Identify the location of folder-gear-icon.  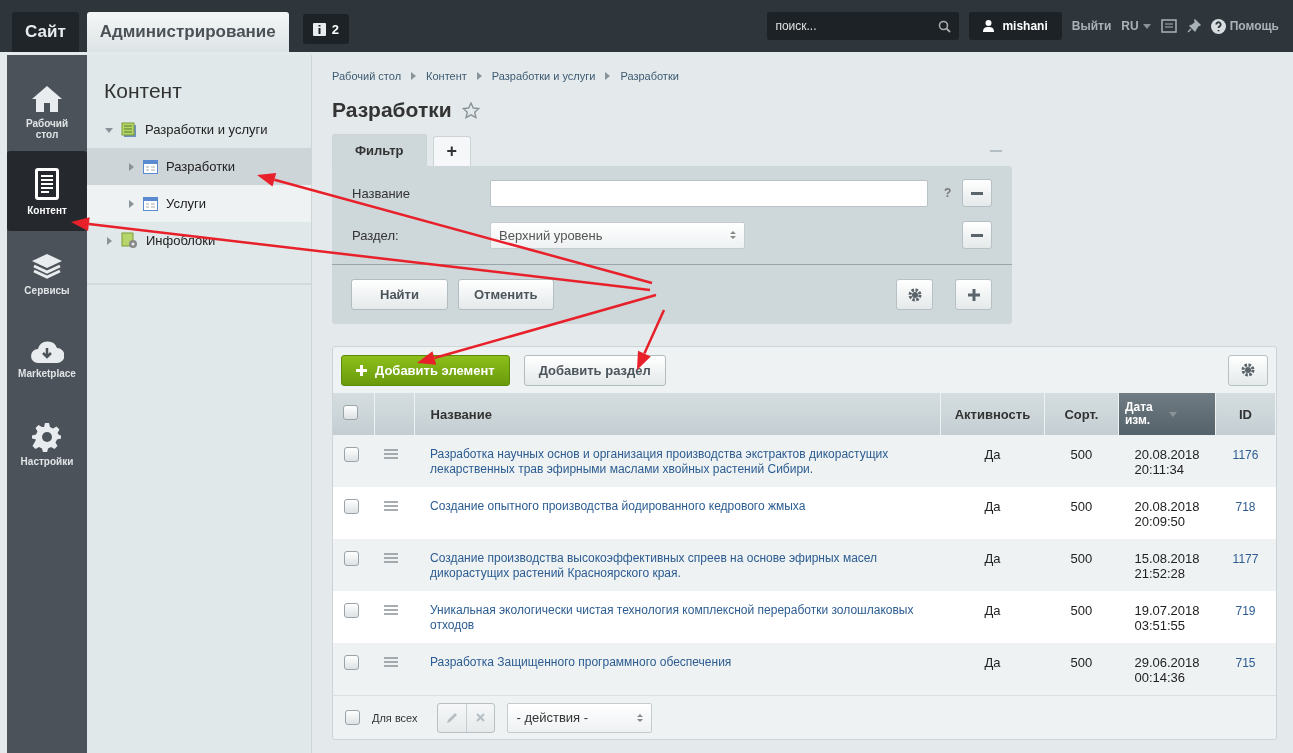
(129, 240).